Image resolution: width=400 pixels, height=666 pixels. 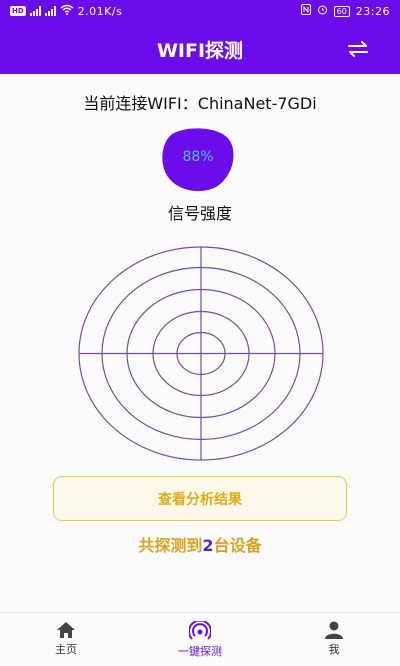 I want to click on tab-me: 我, so click(x=334, y=639).